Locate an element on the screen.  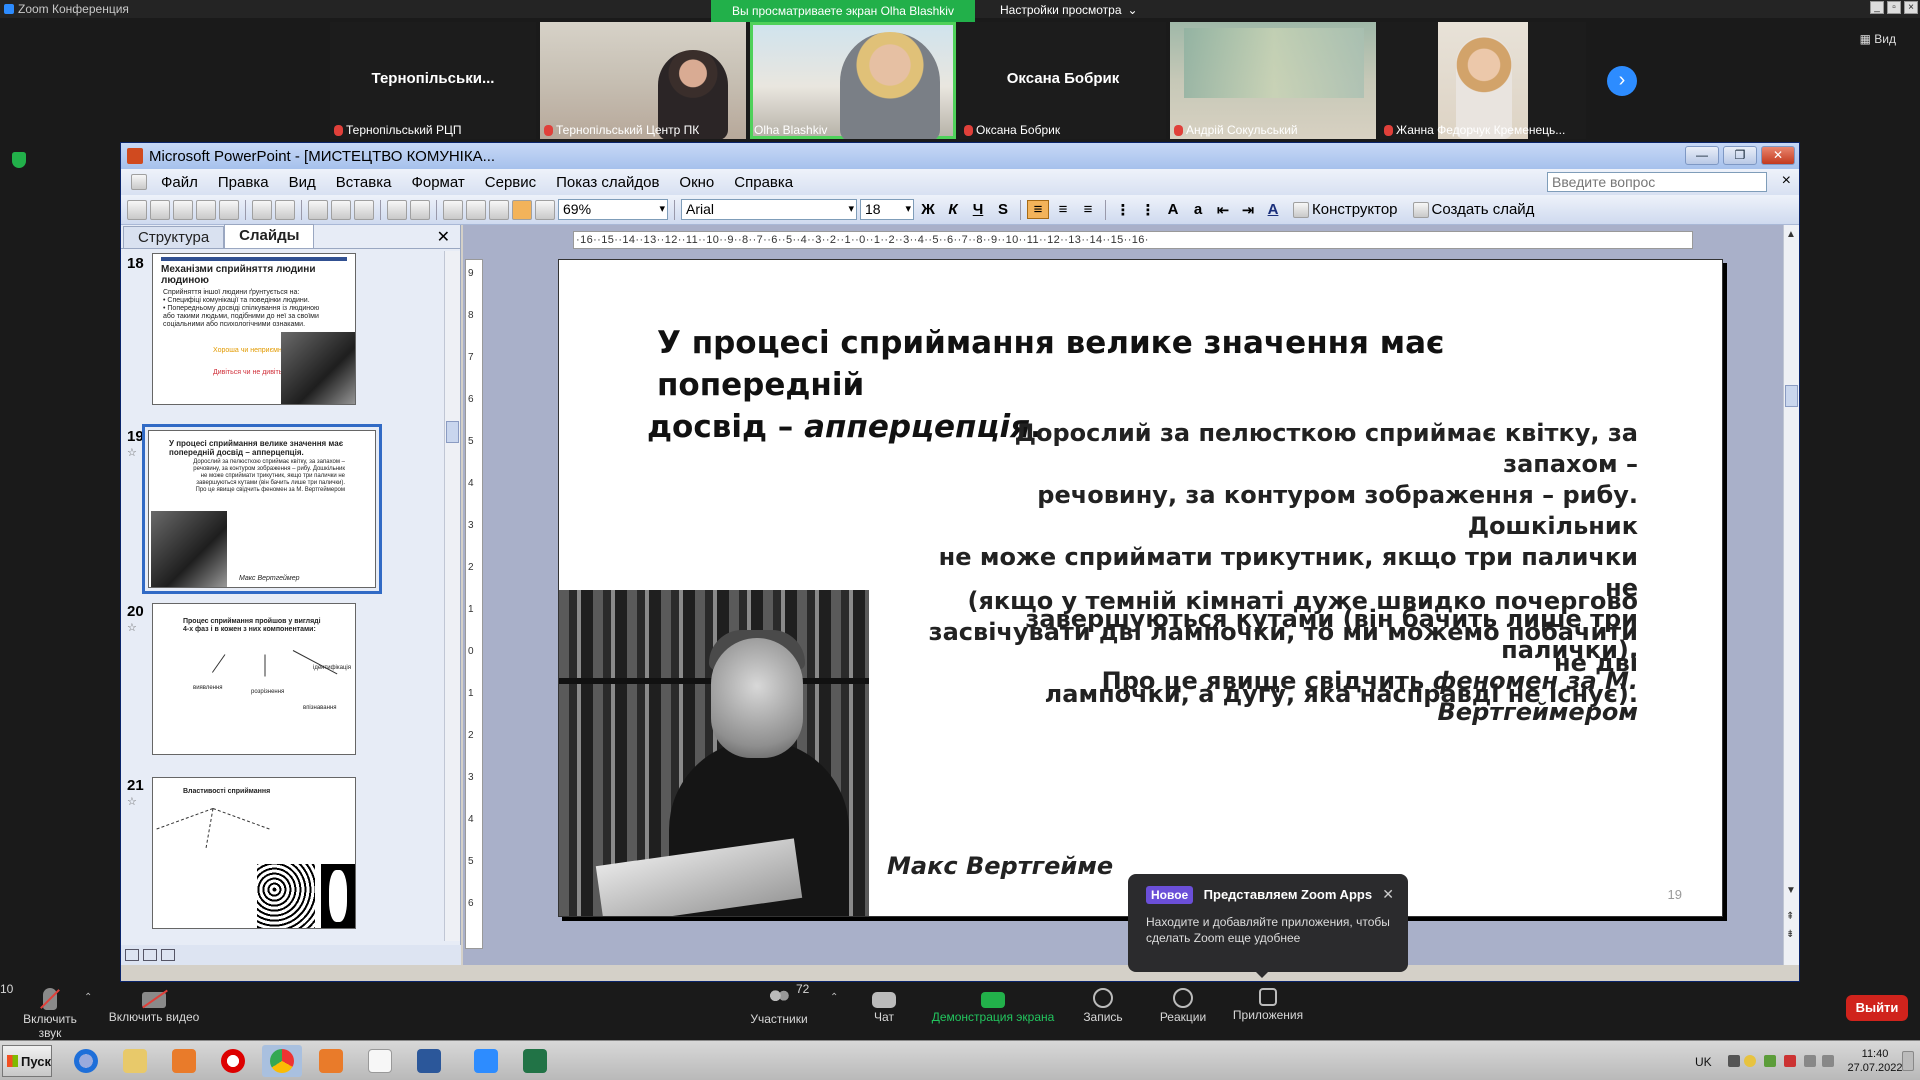
apps-button: Приложения is located at coordinates (1268, 1002).